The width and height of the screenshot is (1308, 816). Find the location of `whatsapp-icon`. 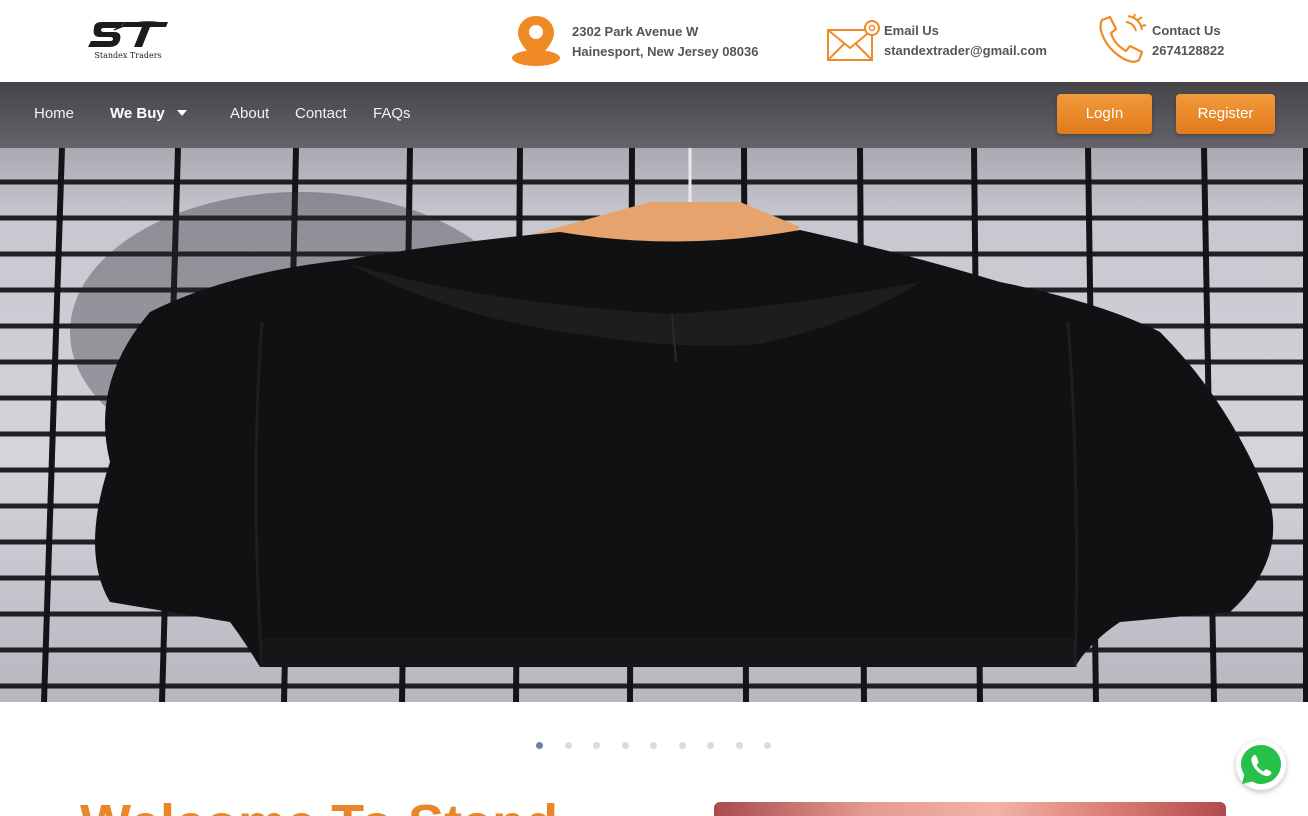

whatsapp-icon is located at coordinates (1261, 764).